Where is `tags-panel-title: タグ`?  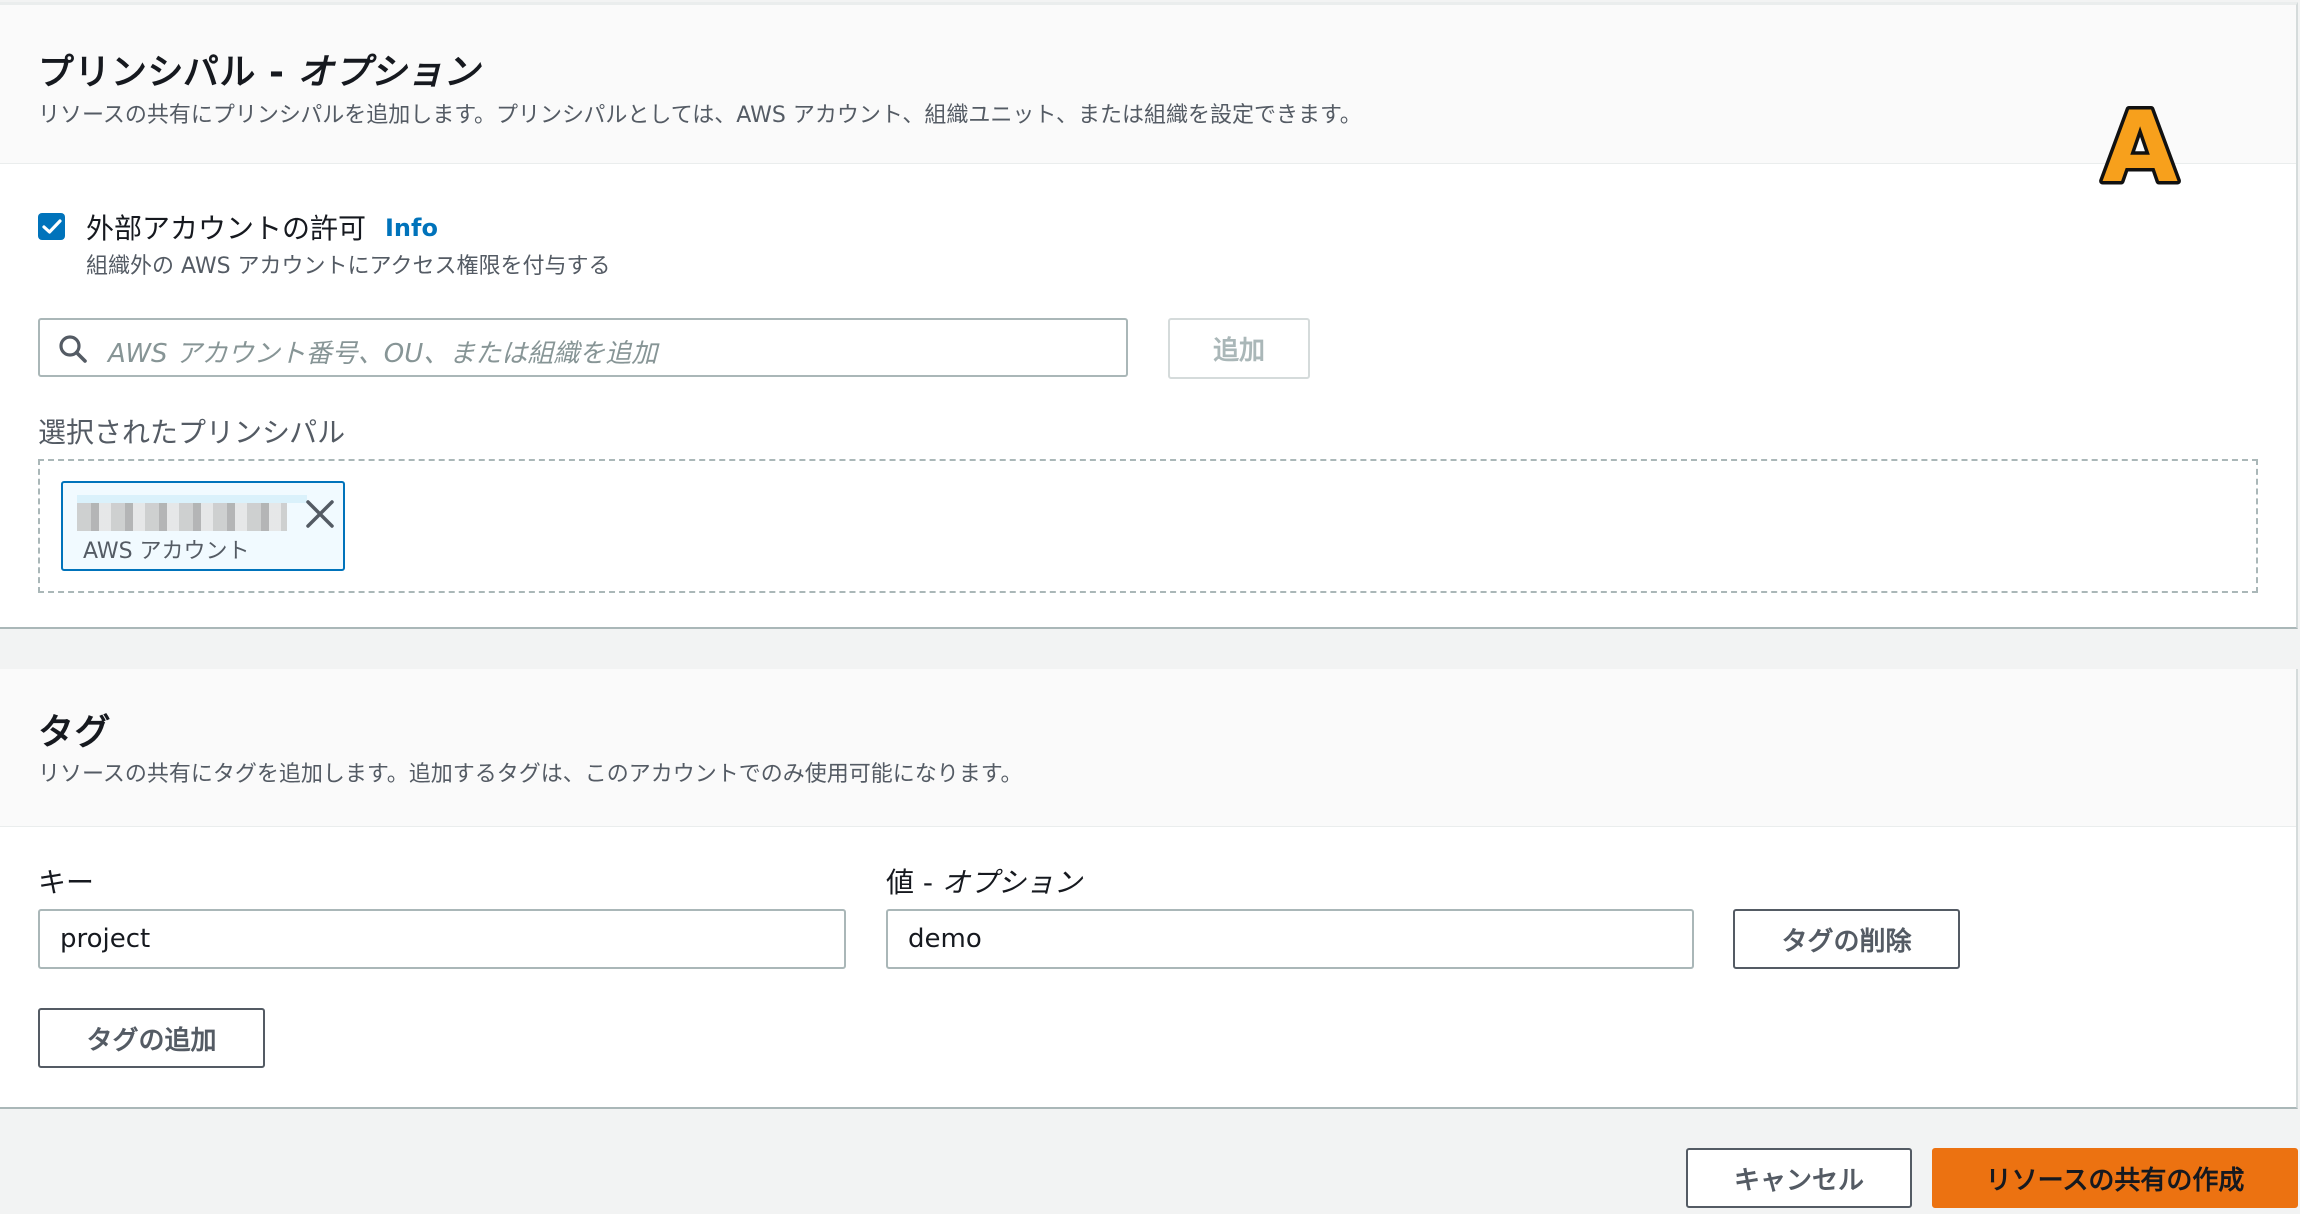
tags-panel-title: タグ is located at coordinates (75, 732).